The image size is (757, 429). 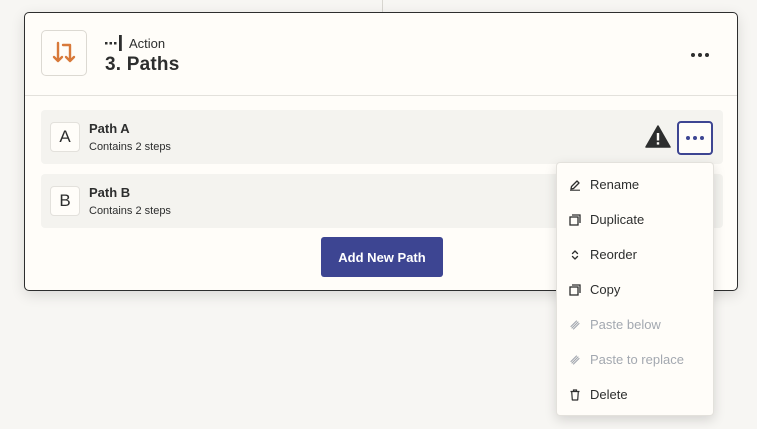 I want to click on path-row-a: A Path A Contains 2 steps, so click(x=382, y=137).